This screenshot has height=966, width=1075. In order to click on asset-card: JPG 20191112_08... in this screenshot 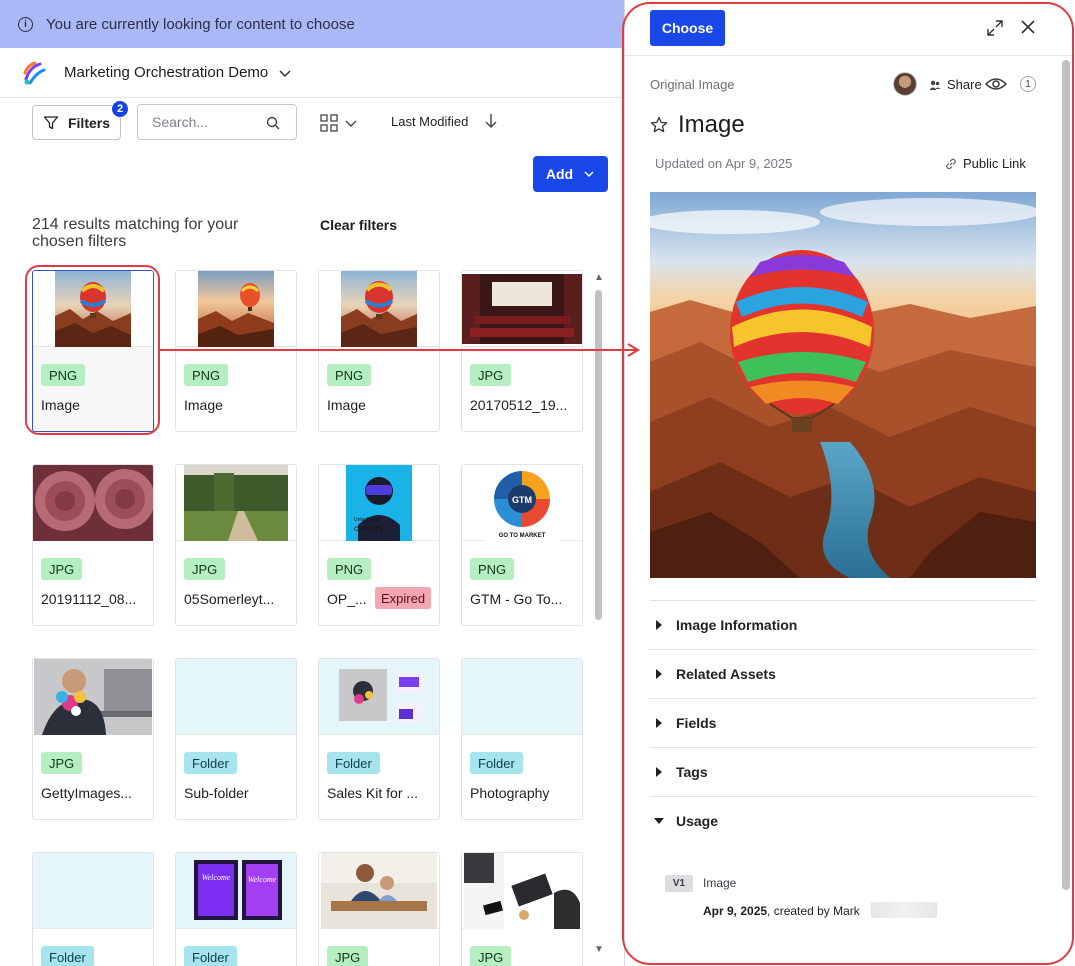, I will do `click(93, 545)`.